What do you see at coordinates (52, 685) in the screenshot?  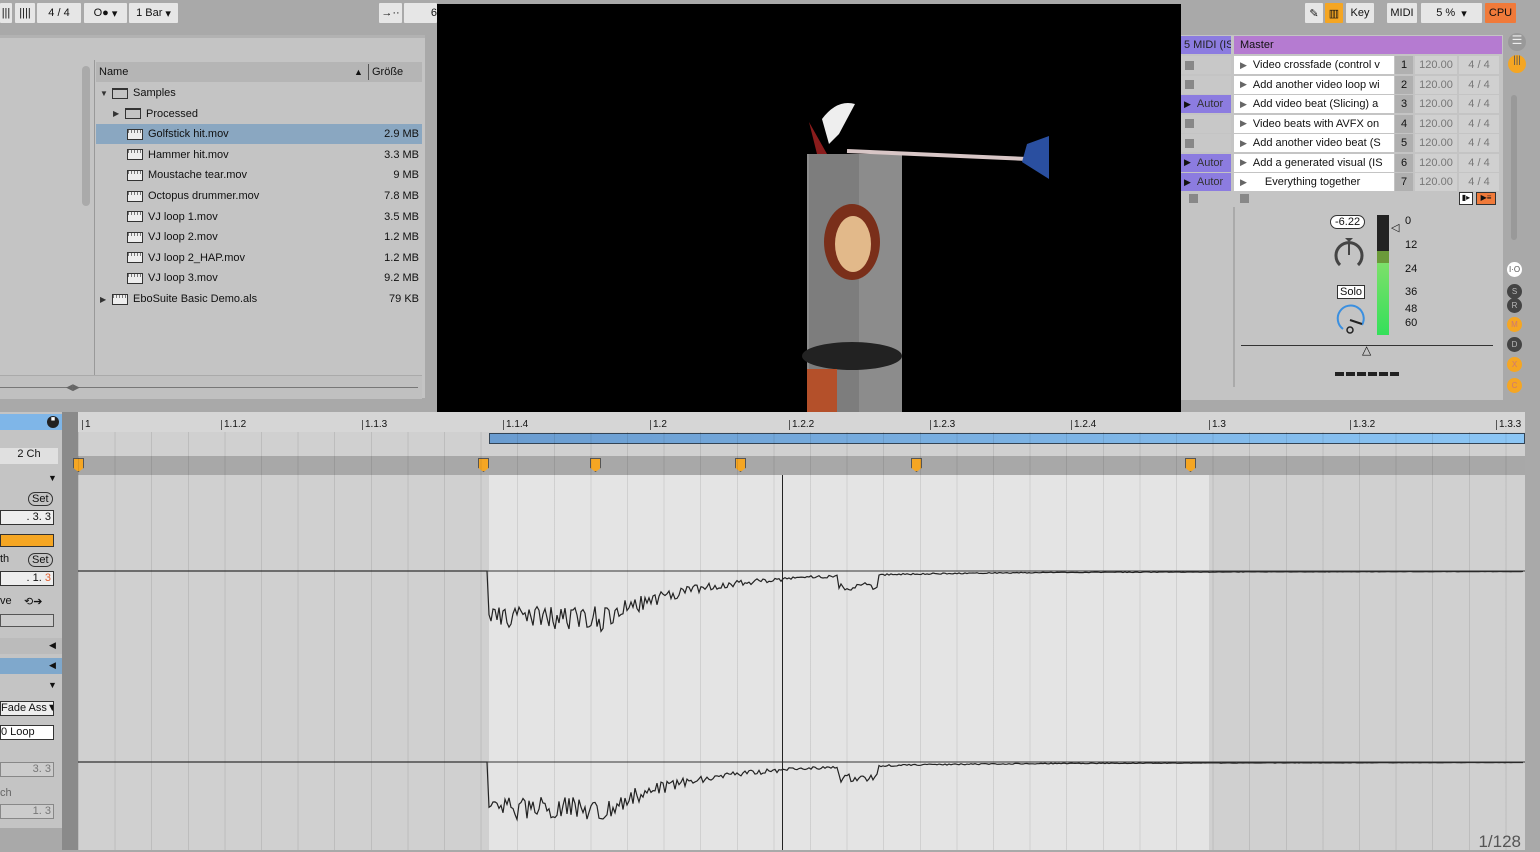 I see `collapse-icon-2: ▼` at bounding box center [52, 685].